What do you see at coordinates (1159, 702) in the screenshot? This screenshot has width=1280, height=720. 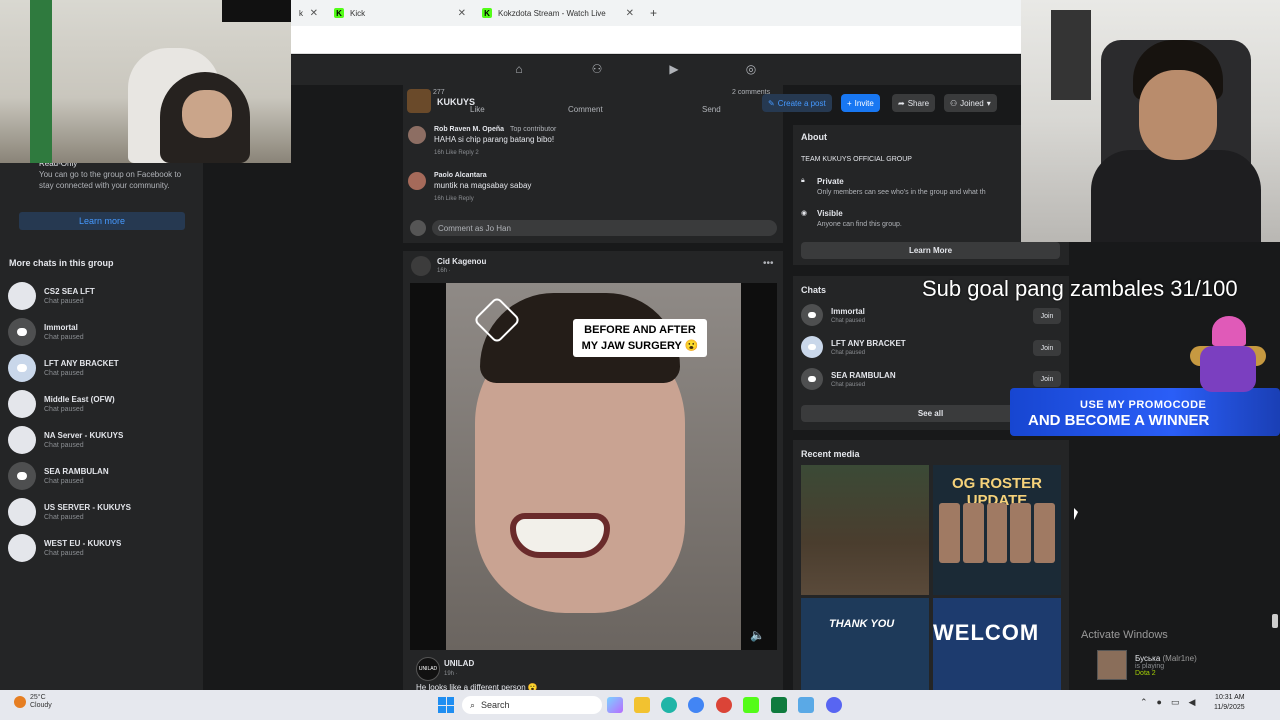 I see `mic-icon: ●` at bounding box center [1159, 702].